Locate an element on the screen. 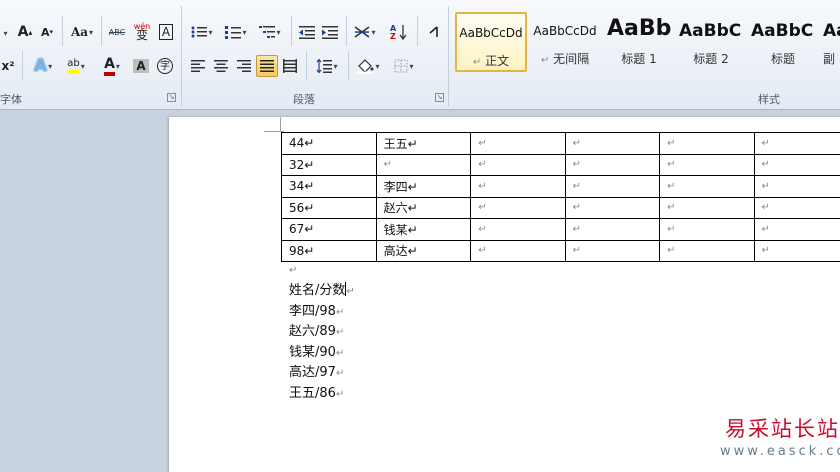 The width and height of the screenshot is (840, 472). align-left-button is located at coordinates (198, 66).